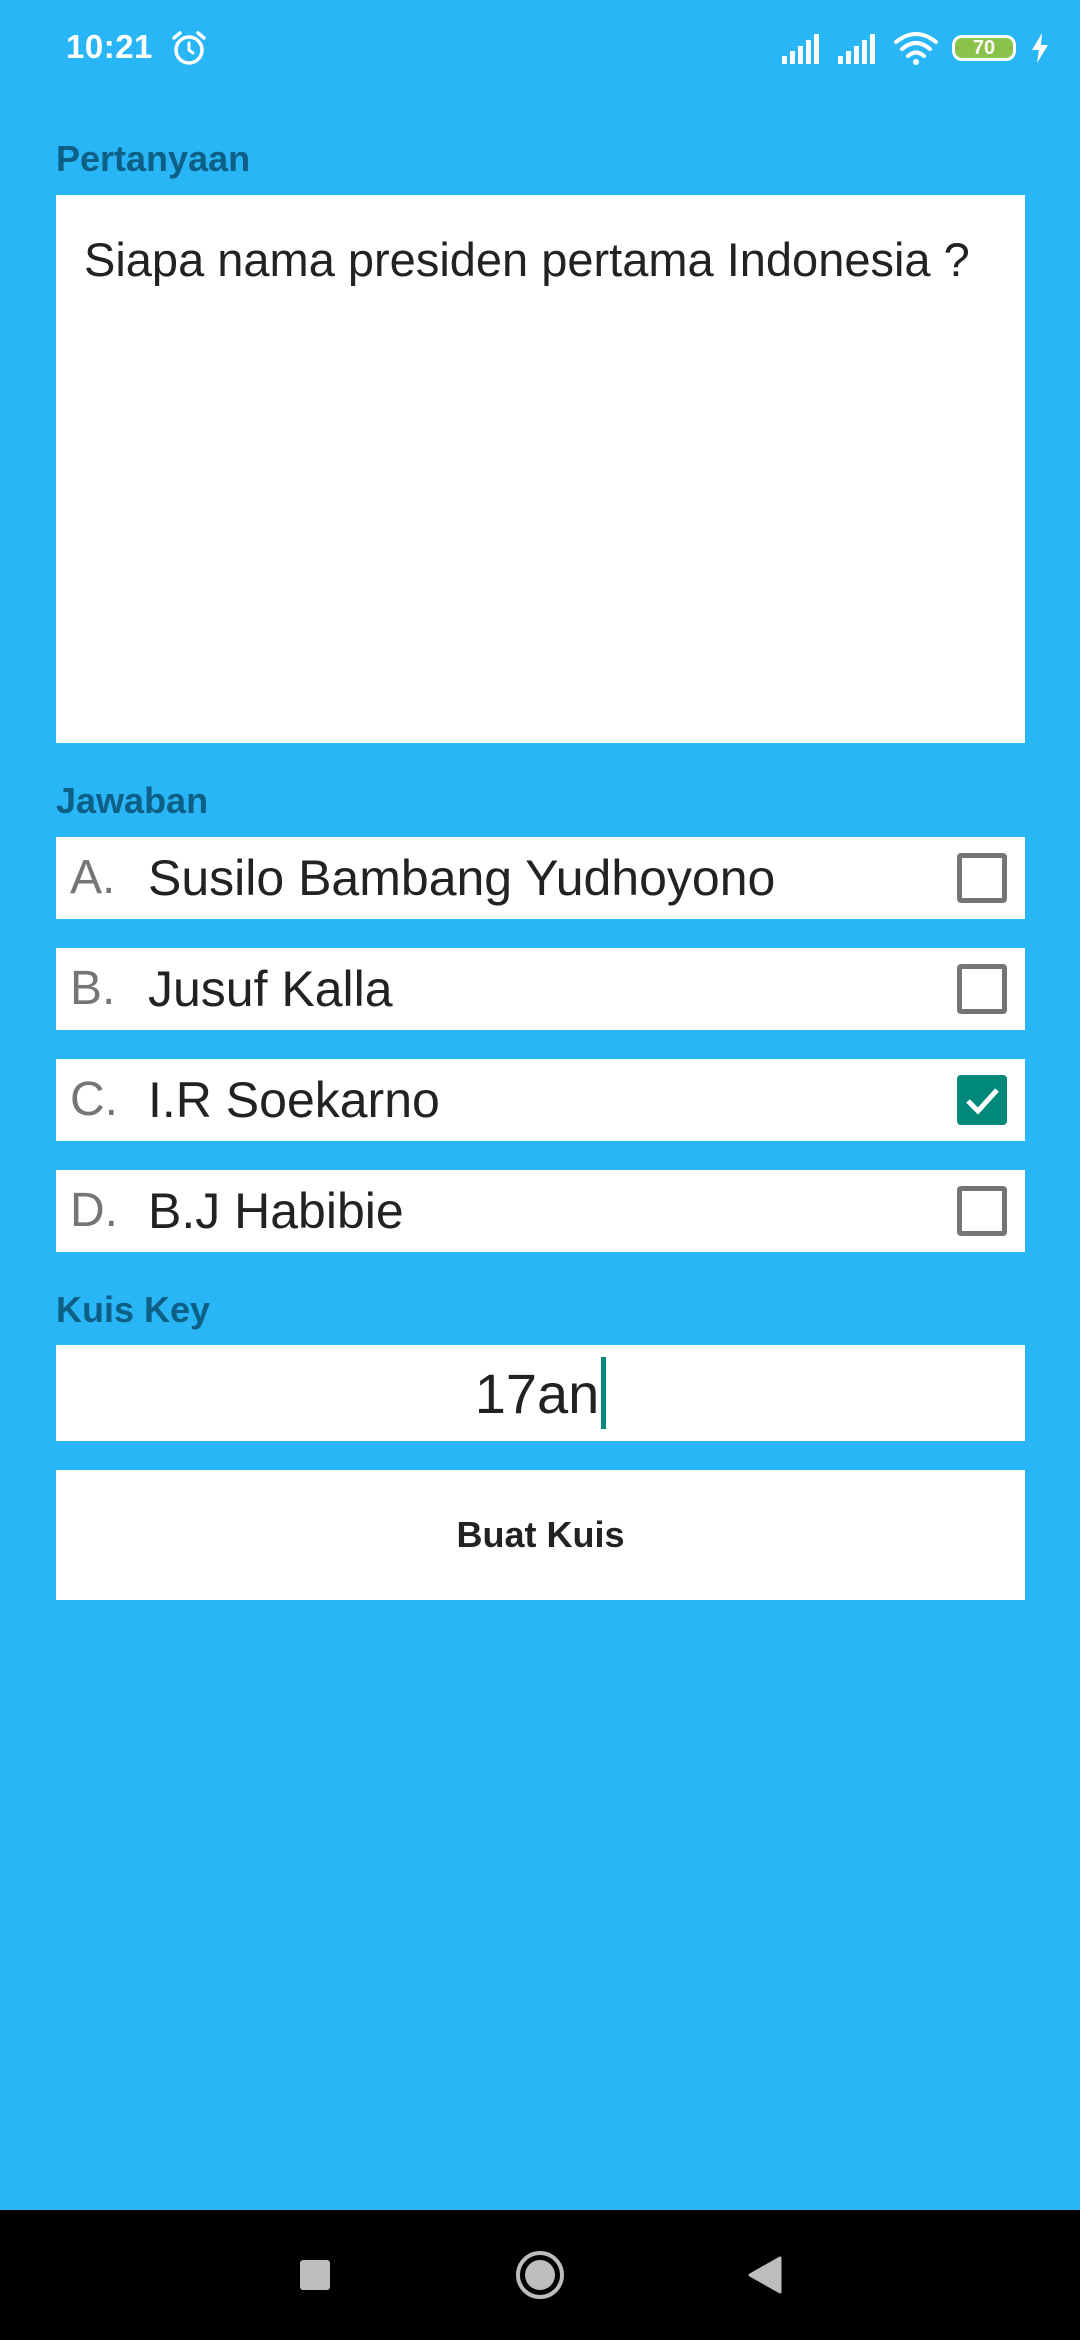 Image resolution: width=1080 pixels, height=2340 pixels. What do you see at coordinates (93, 988) in the screenshot?
I see `answer-letter: B.` at bounding box center [93, 988].